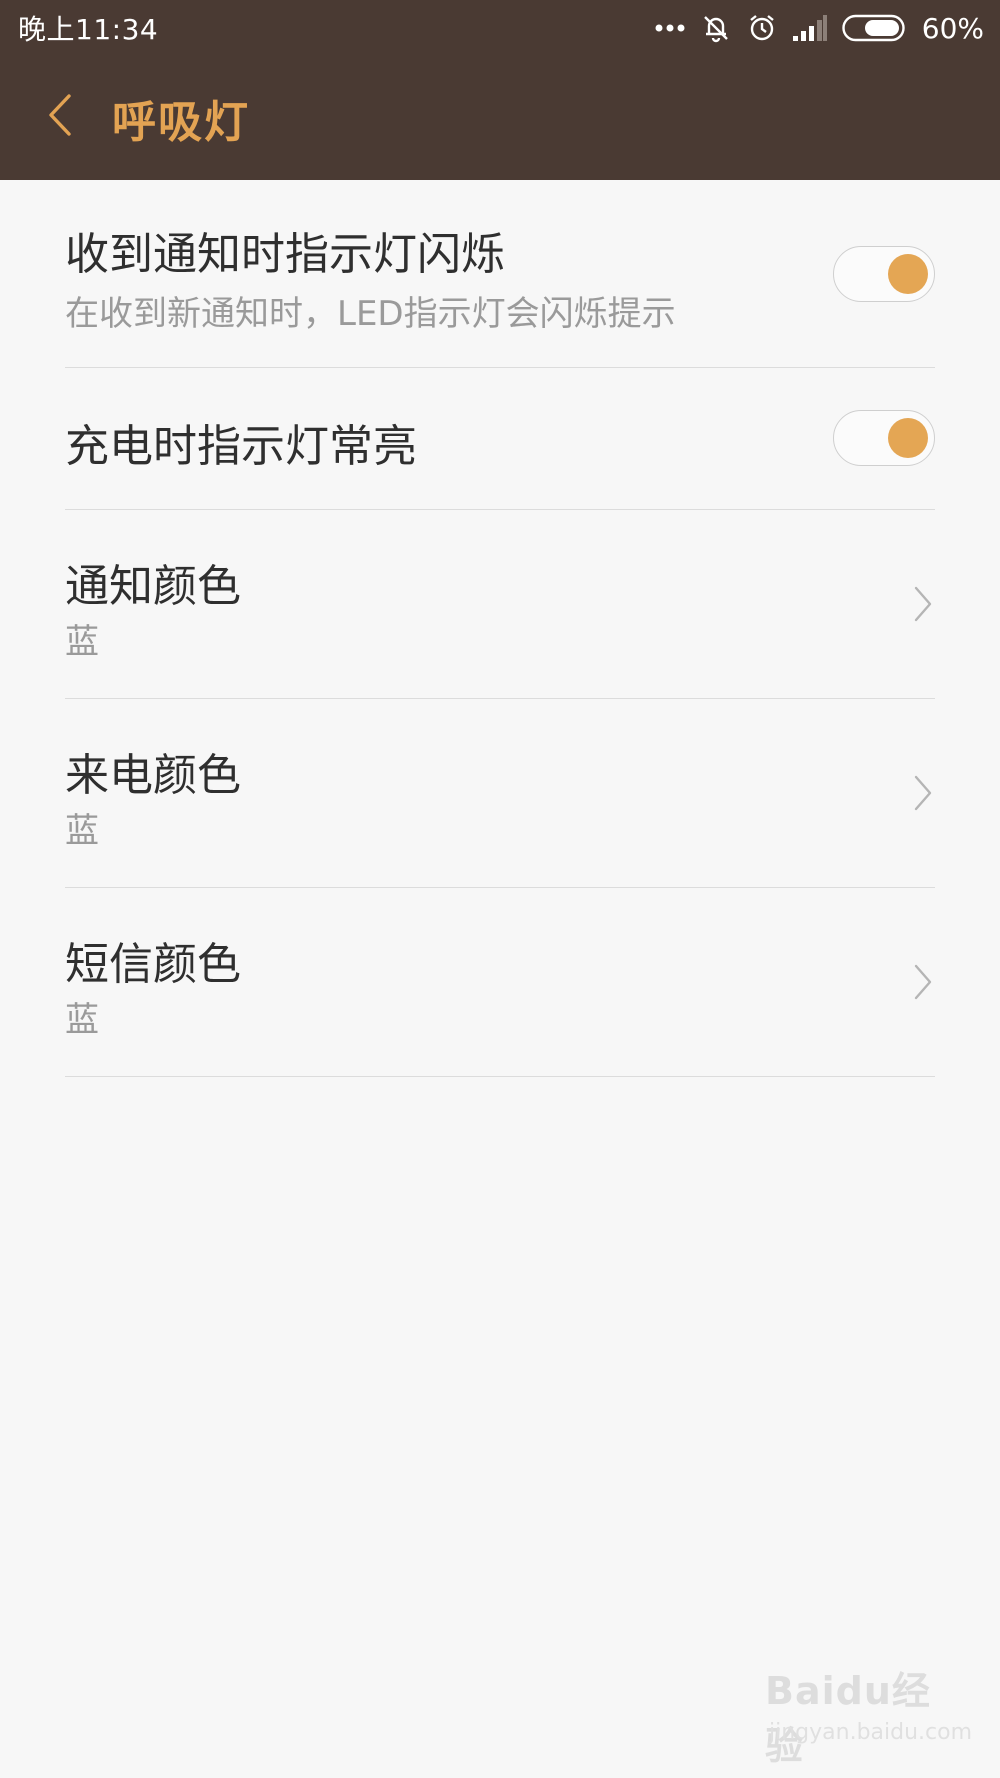 The width and height of the screenshot is (1000, 1778). Describe the element at coordinates (500, 439) in the screenshot. I see `setting-charging-light: 充电时指示灯常亮` at that location.